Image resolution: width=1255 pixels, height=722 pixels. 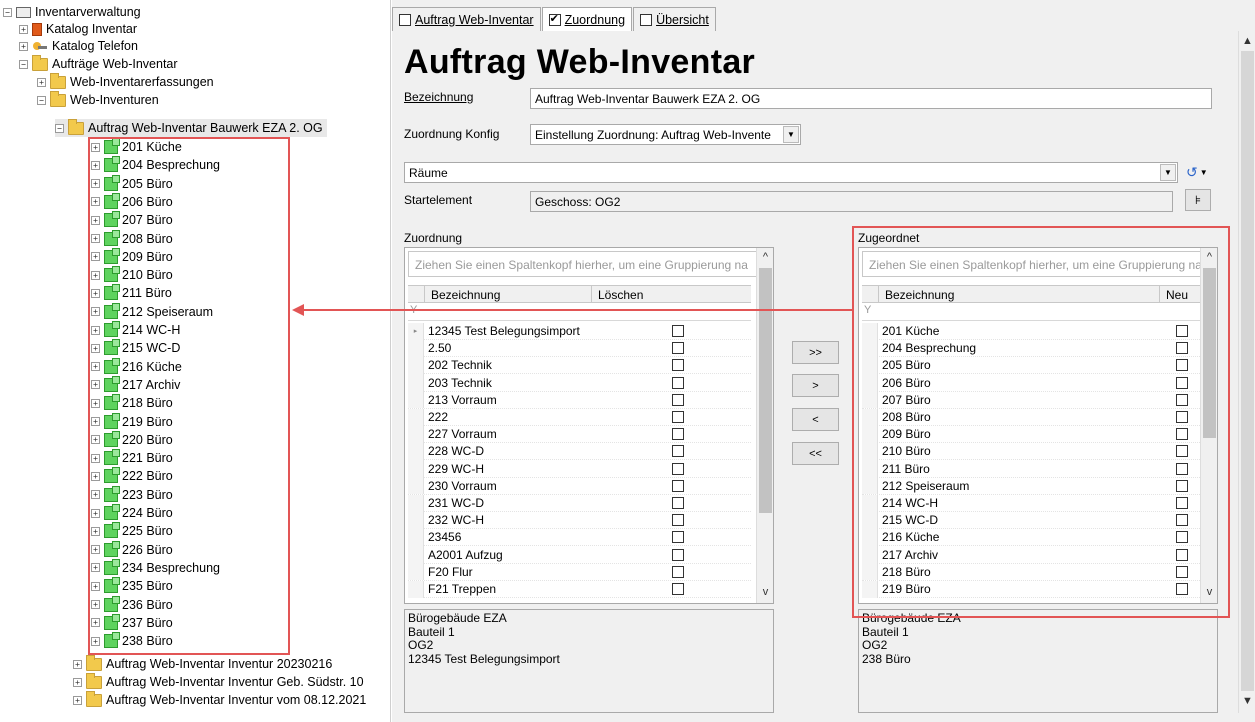 I want to click on tree-item-room: +219 Büro, so click(x=132, y=421).